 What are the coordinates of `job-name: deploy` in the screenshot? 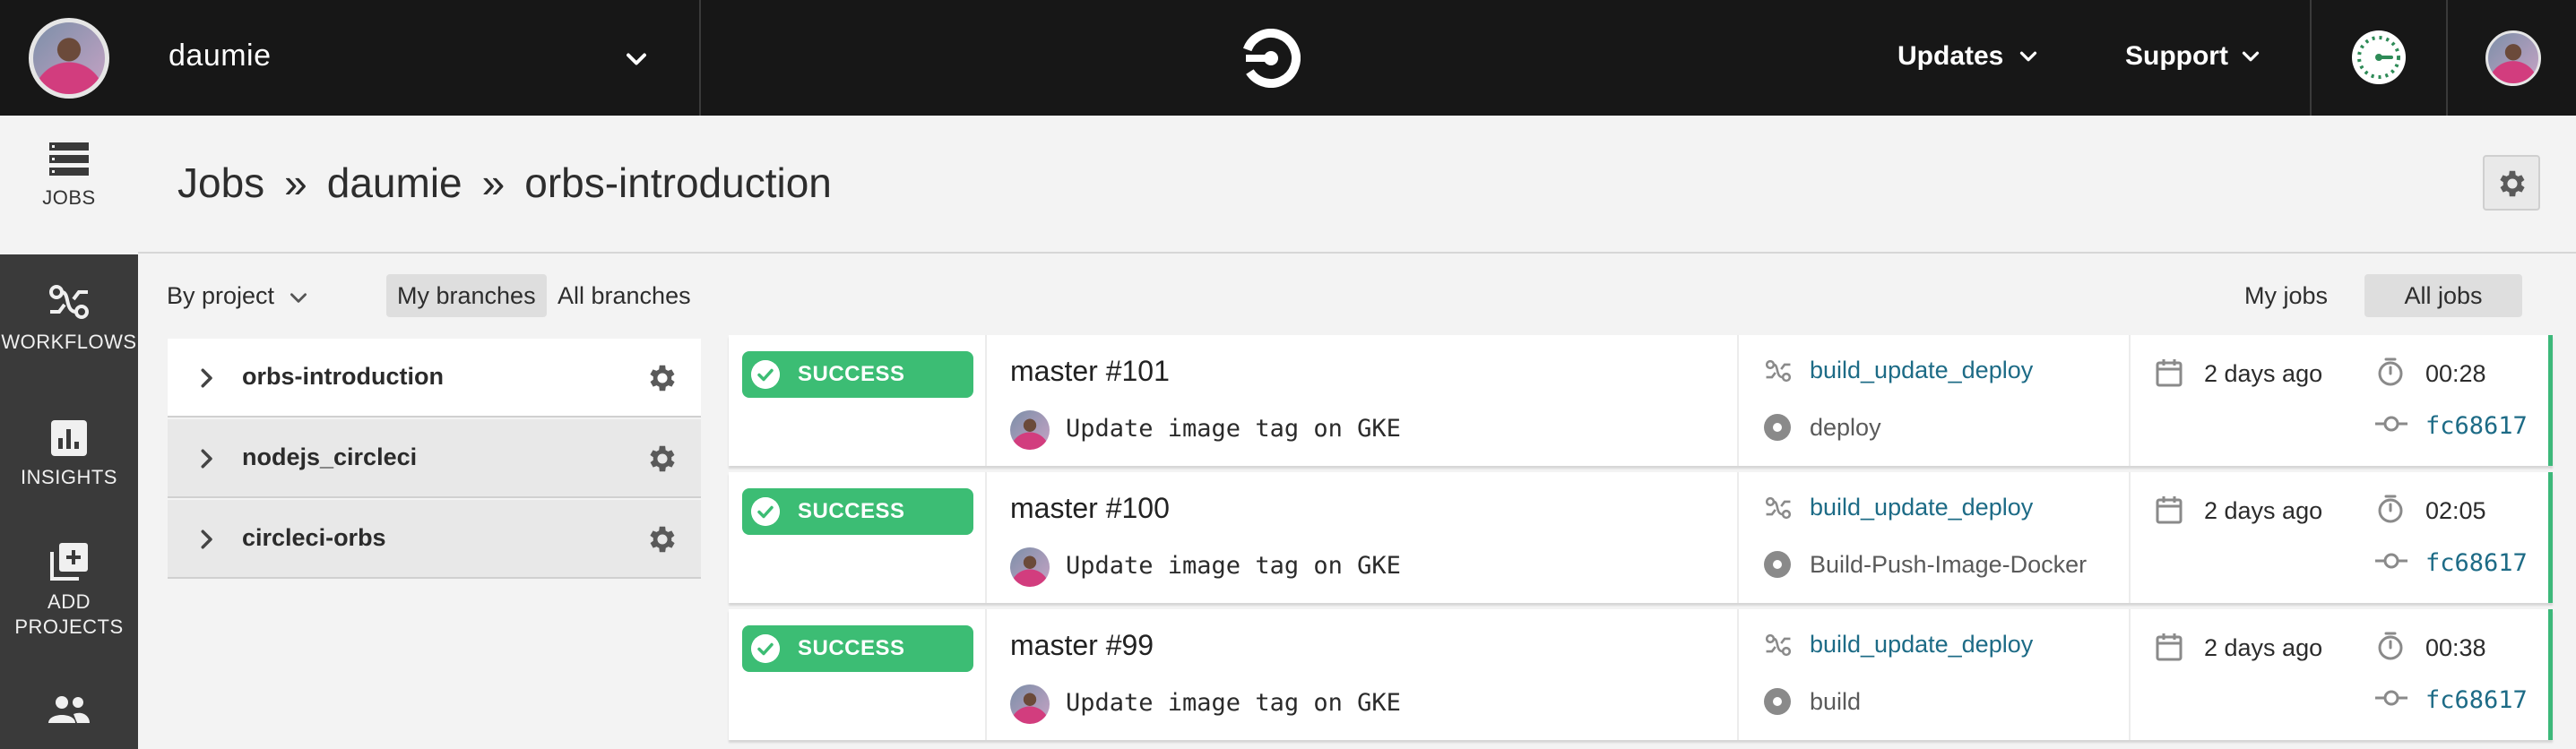 It's located at (1845, 428).